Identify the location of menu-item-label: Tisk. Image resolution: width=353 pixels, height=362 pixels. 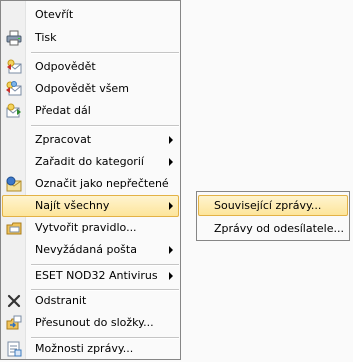
(46, 37).